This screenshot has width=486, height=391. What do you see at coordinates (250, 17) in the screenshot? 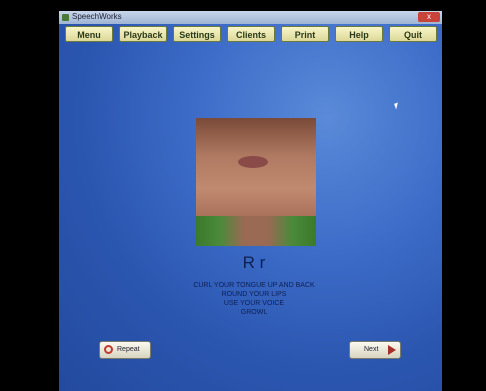
I see `title-bar: SpeechWorks x` at bounding box center [250, 17].